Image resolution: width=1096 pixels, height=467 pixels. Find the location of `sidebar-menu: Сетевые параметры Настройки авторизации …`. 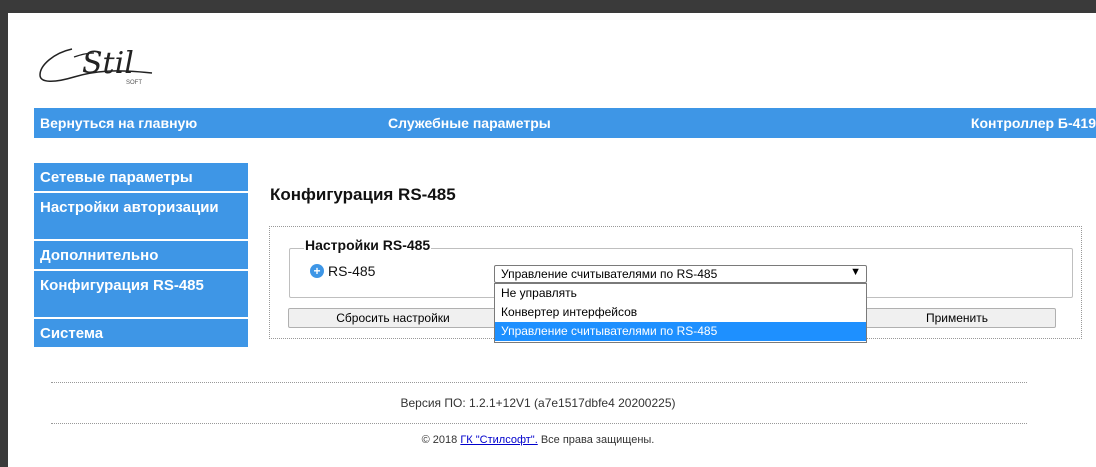

sidebar-menu: Сетевые параметры Настройки авторизации … is located at coordinates (141, 256).